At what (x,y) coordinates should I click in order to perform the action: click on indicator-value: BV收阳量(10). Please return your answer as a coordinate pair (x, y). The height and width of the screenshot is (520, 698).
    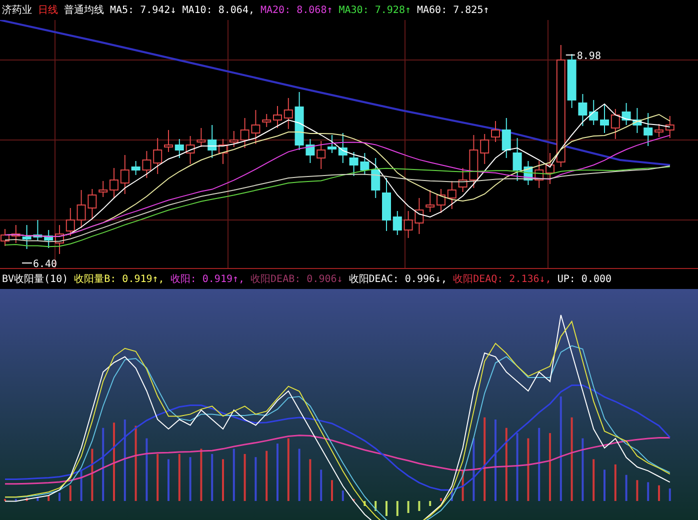
    Looking at the image, I should click on (35, 279).